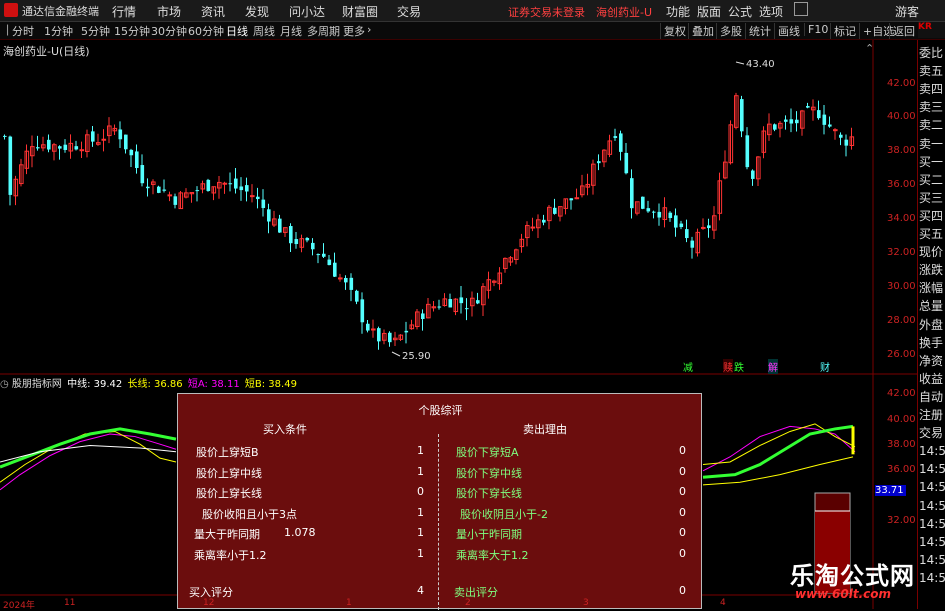 This screenshot has height=611, width=945. Describe the element at coordinates (155, 384) in the screenshot. I see `indicator-chang: 长线: 36.86` at that location.